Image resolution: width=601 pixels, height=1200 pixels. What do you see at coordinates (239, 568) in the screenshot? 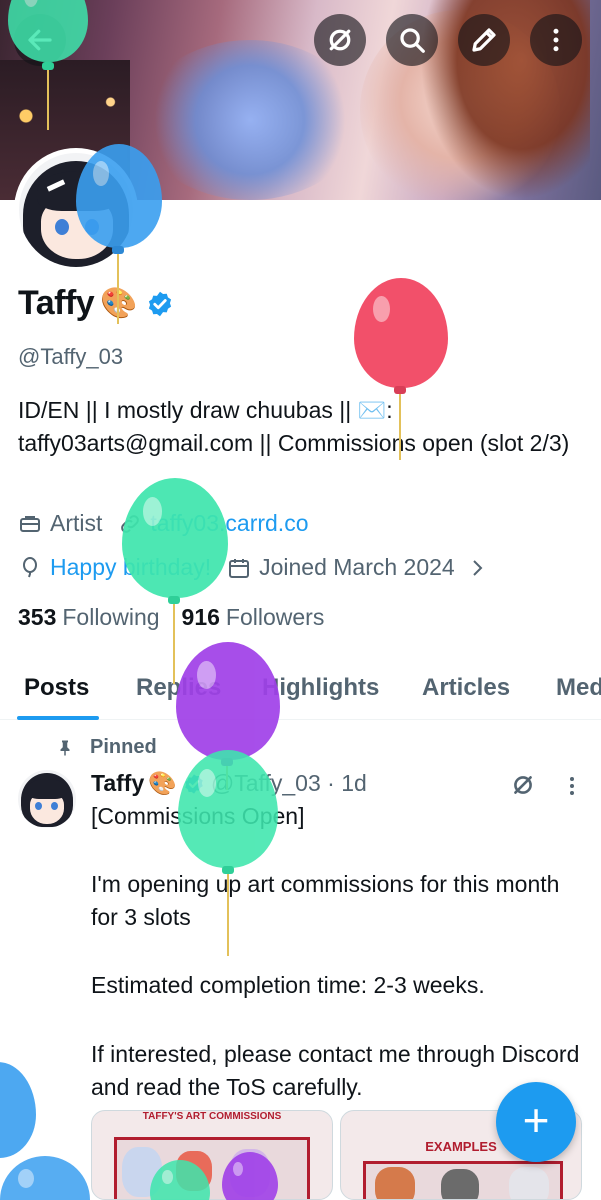
I see `calendar-icon` at bounding box center [239, 568].